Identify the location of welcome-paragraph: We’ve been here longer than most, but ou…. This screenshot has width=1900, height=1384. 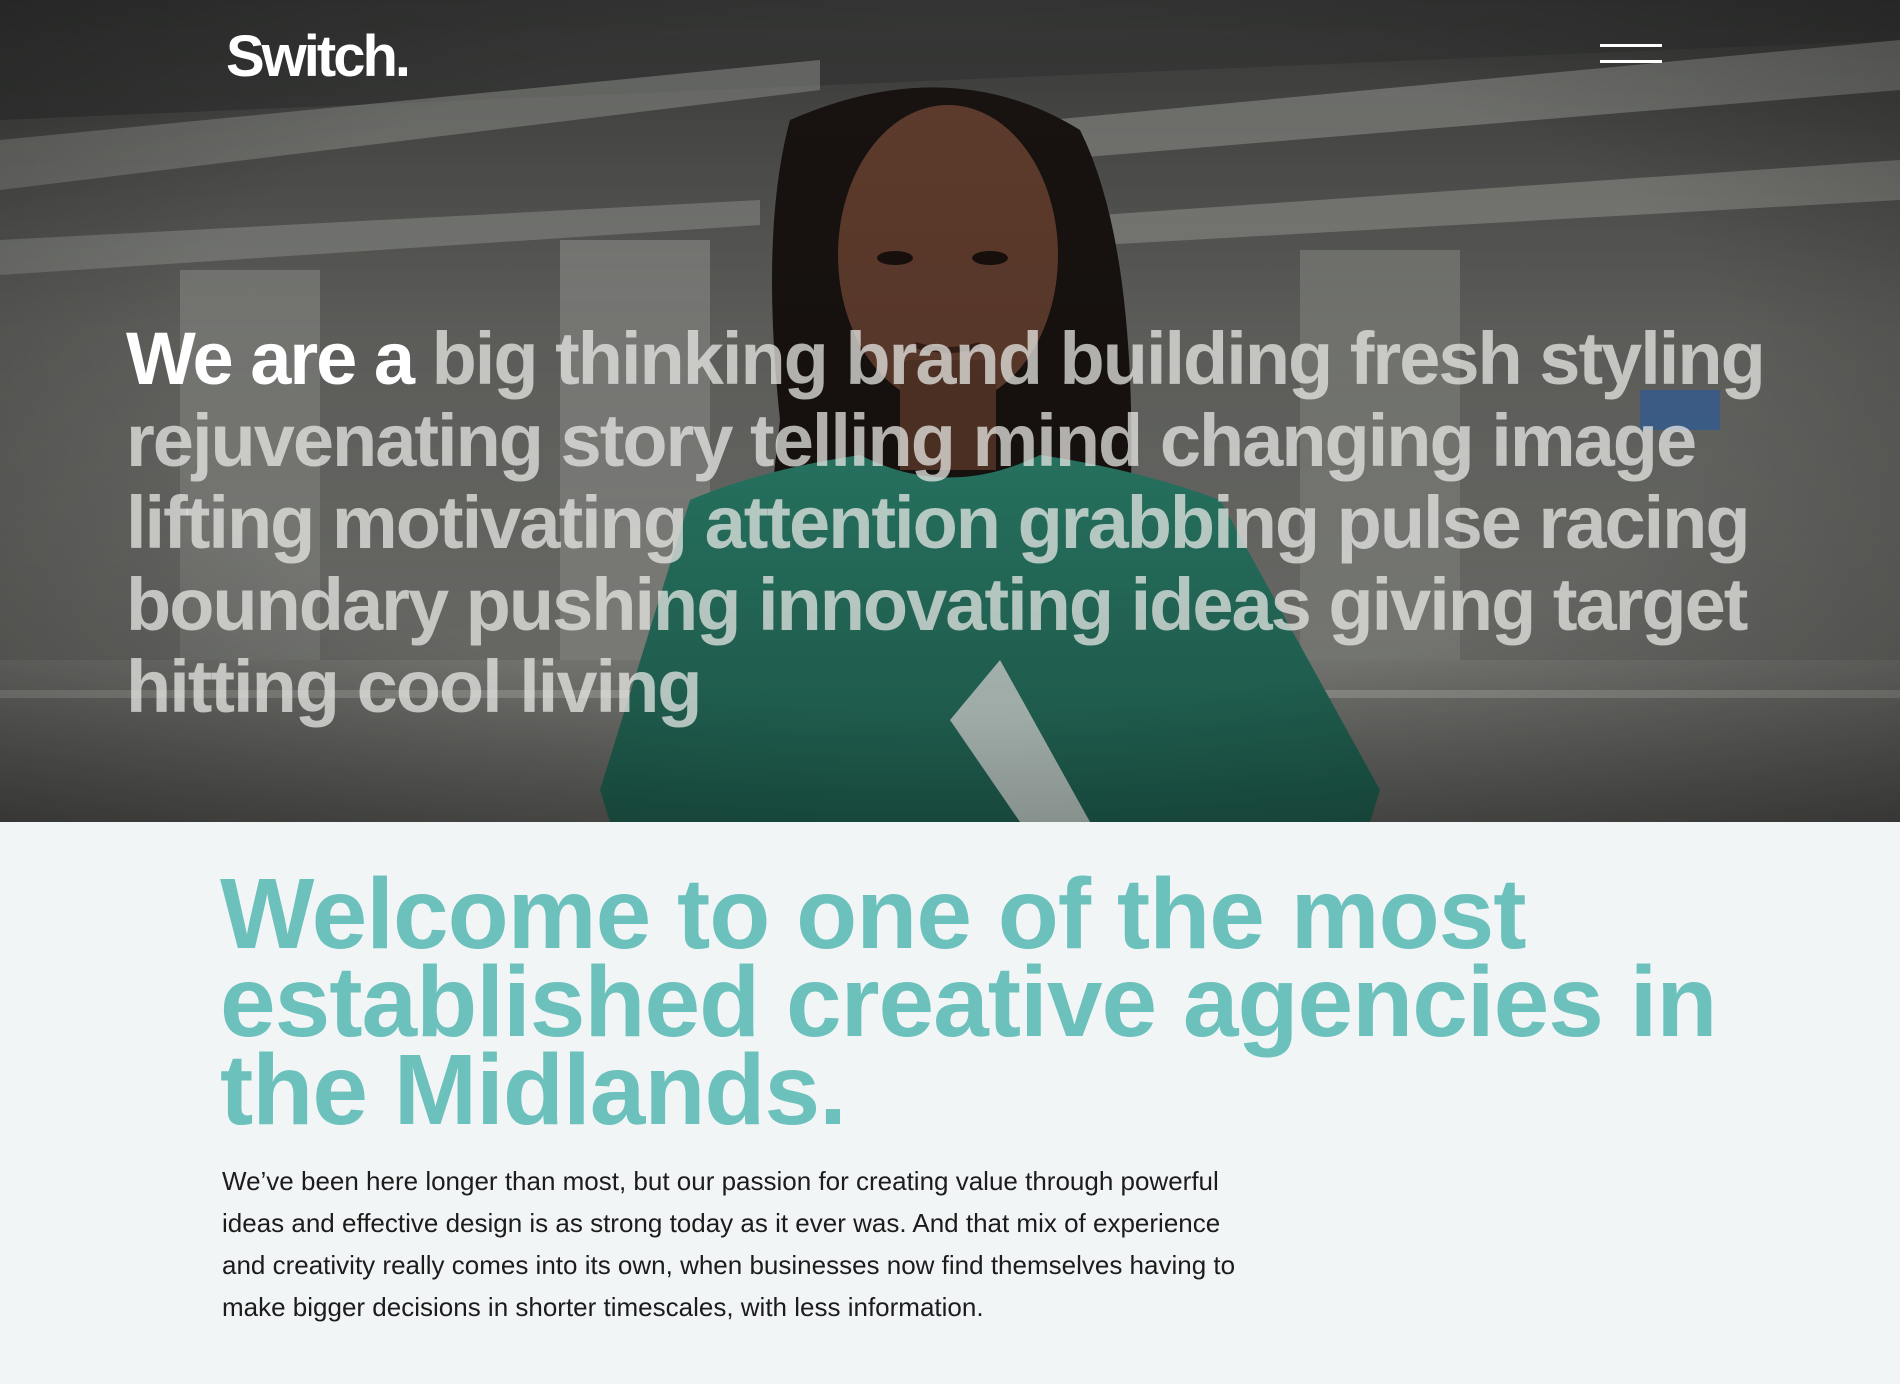
(729, 1244).